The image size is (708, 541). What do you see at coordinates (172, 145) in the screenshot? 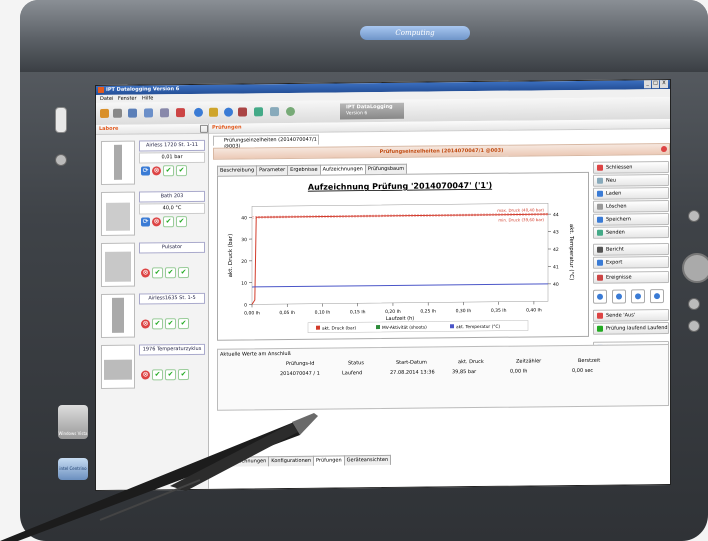
I see `station-name: Airless 1720 St. 1-11` at bounding box center [172, 145].